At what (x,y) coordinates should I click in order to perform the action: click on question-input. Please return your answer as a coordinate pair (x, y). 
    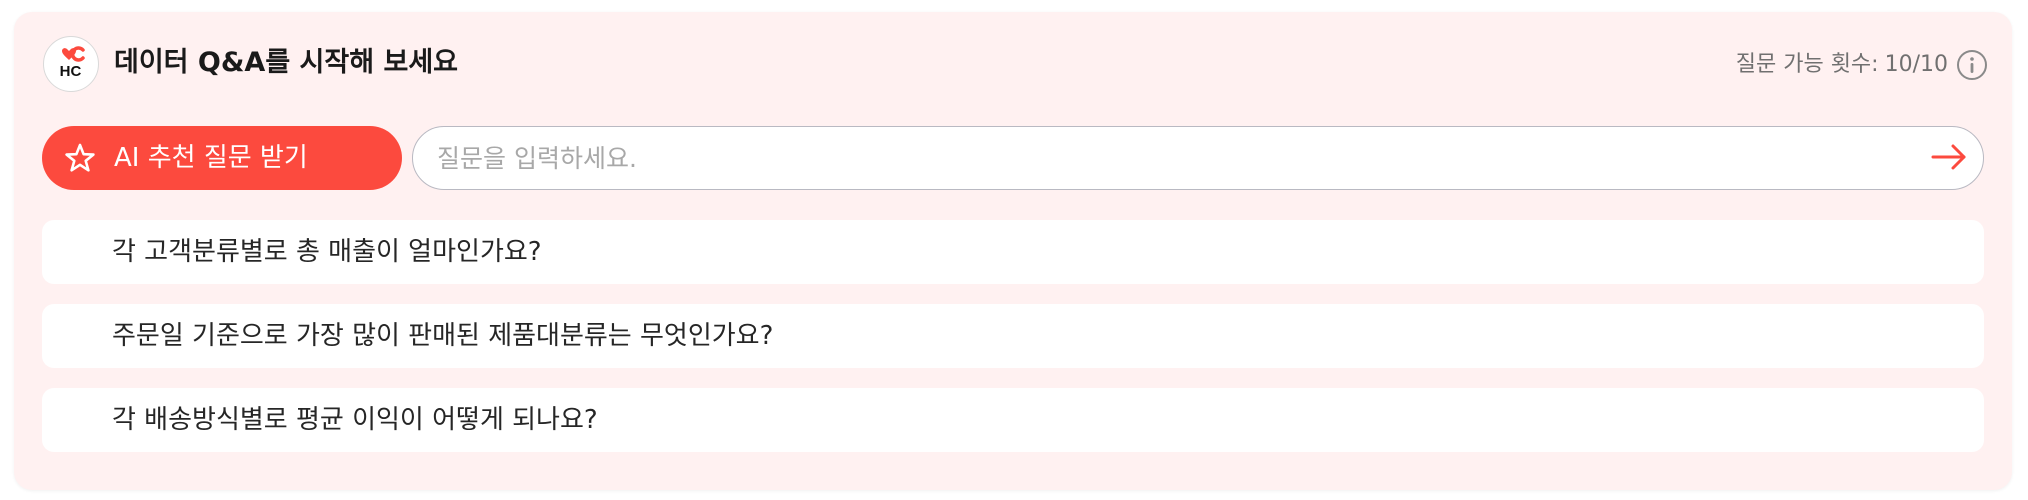
    Looking at the image, I should click on (1167, 158).